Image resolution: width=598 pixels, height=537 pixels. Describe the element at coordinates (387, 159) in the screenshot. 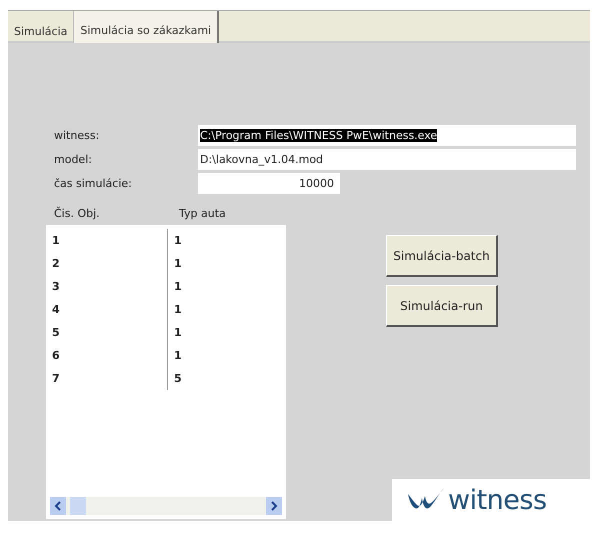

I see `input-field: D:\lakovna_v1.04.mod` at that location.